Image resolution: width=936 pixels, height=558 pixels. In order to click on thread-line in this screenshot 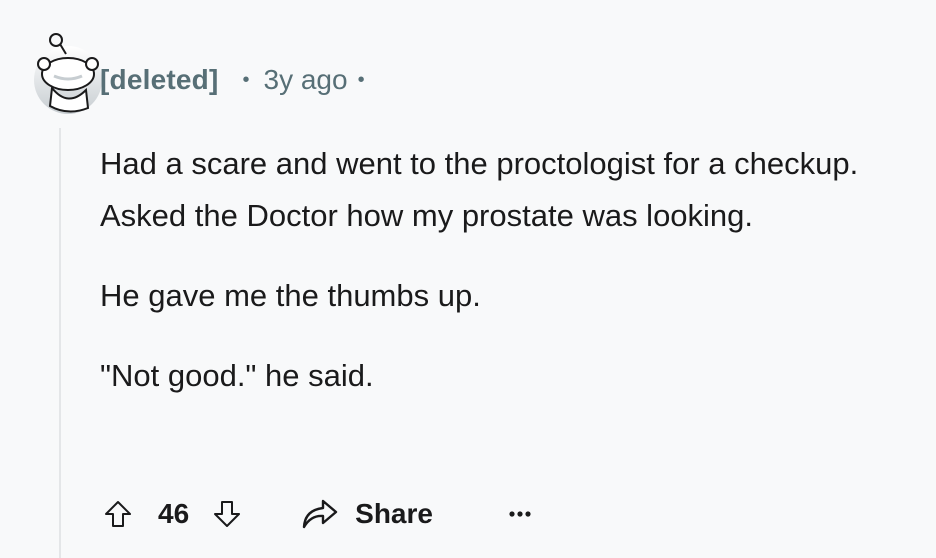, I will do `click(60, 343)`.